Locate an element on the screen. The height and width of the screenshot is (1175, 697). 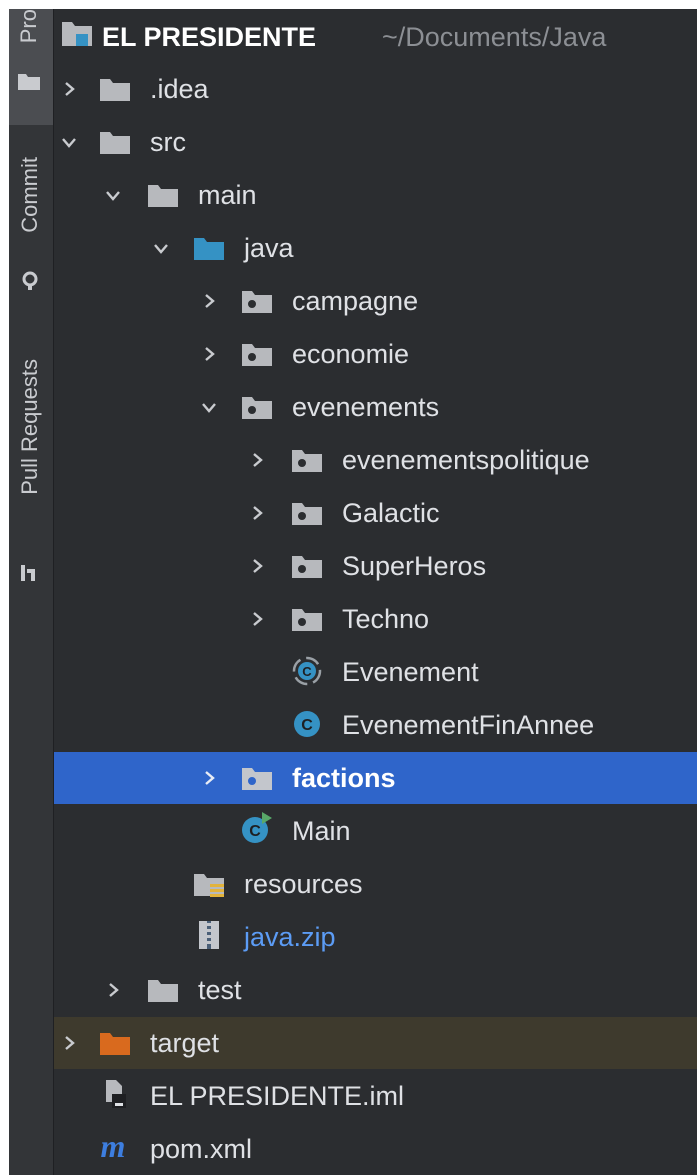
tree-item-label: java is located at coordinates (269, 247).